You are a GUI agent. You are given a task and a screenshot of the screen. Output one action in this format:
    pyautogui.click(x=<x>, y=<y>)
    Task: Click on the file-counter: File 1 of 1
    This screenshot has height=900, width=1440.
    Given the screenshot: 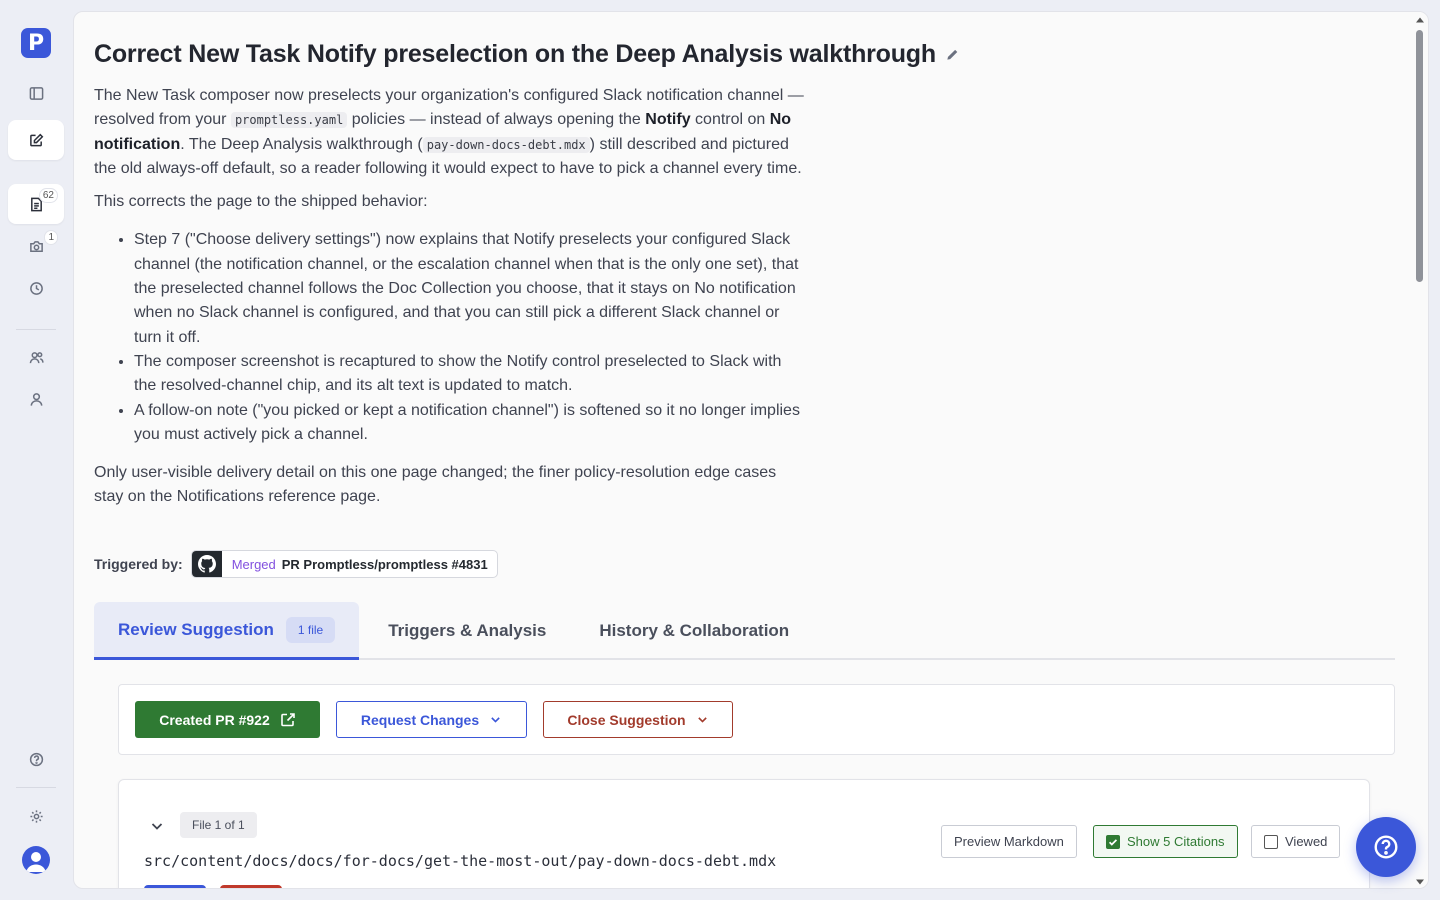 What is the action you would take?
    pyautogui.click(x=218, y=825)
    